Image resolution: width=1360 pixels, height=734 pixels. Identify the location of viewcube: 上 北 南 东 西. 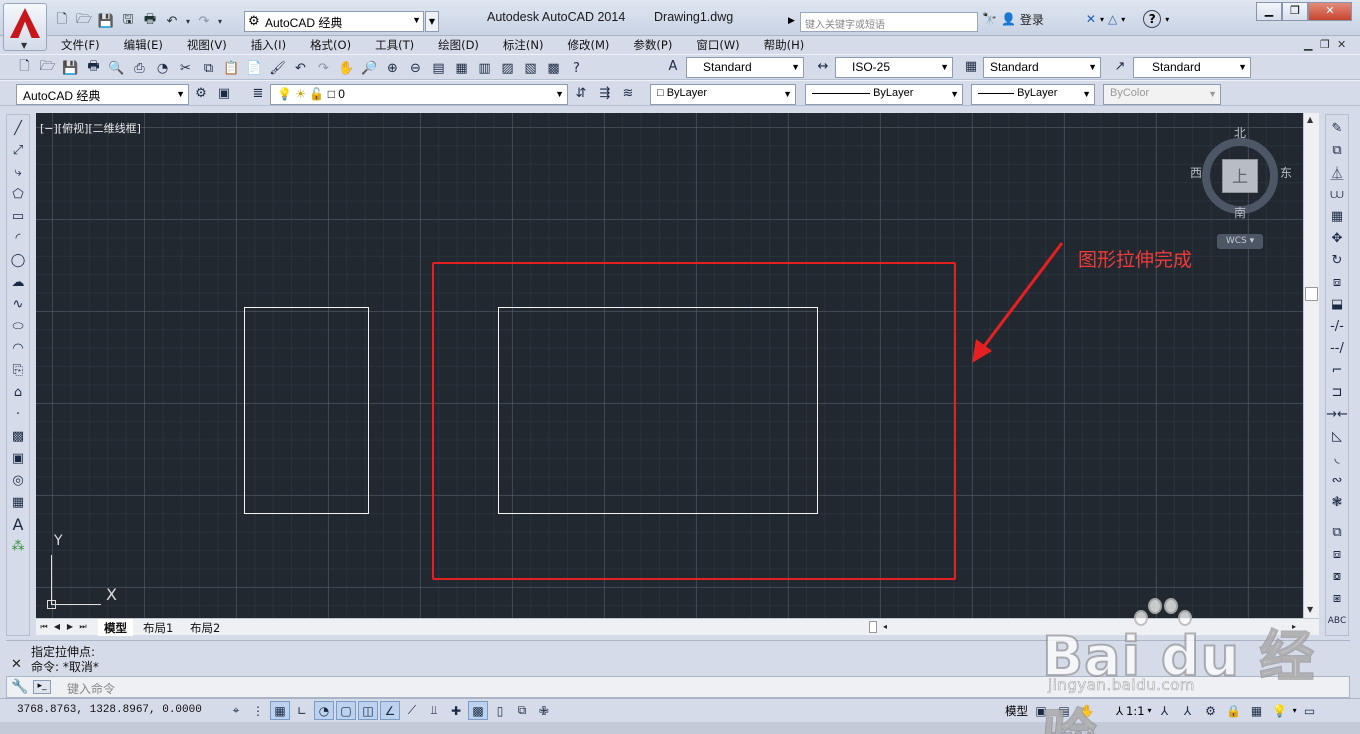
(1241, 173).